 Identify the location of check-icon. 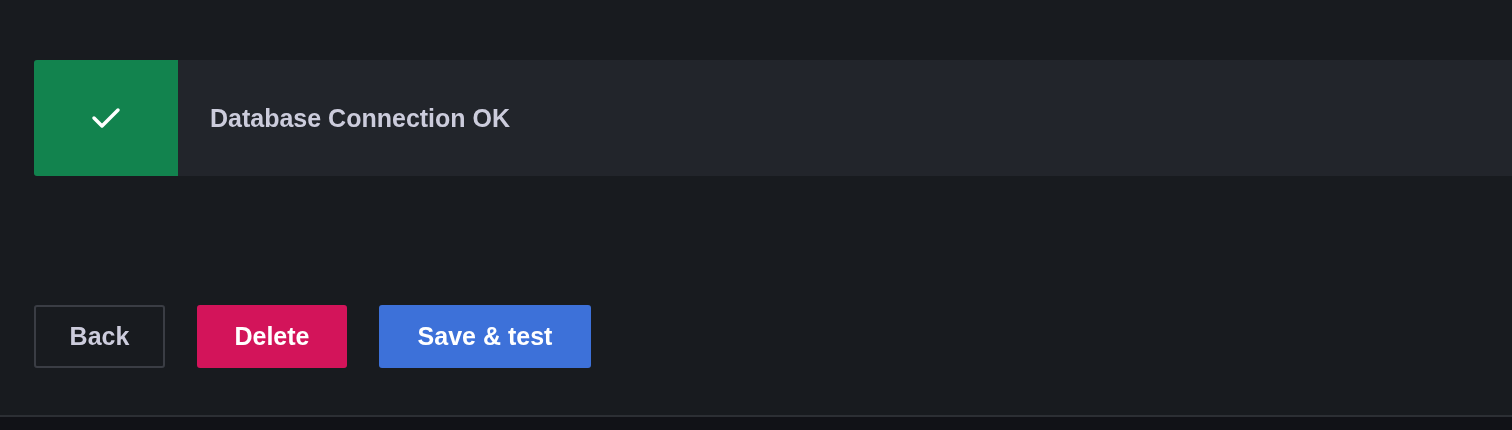
(106, 118).